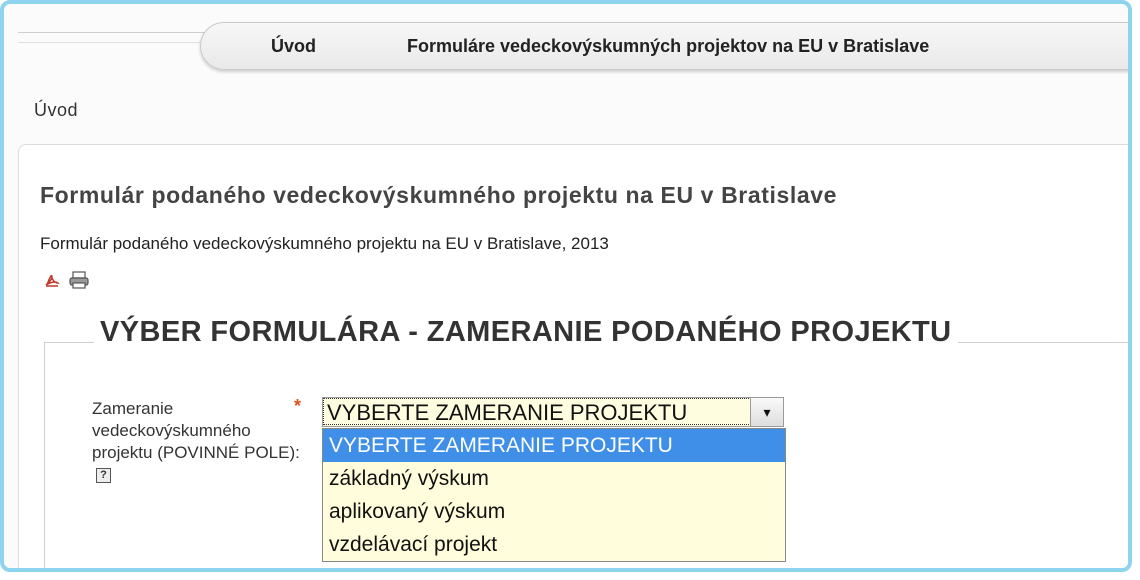 The height and width of the screenshot is (580, 1140). I want to click on select-current-value: VYBERTE ZAMERANIE PROJEKTU, so click(507, 412).